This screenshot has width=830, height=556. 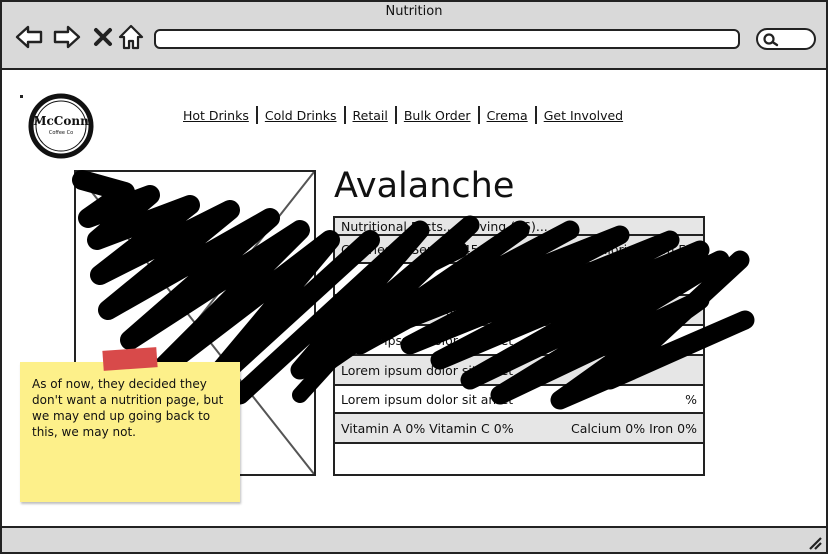 I want to click on company-logo: McConn Coffee Co, so click(x=61, y=126).